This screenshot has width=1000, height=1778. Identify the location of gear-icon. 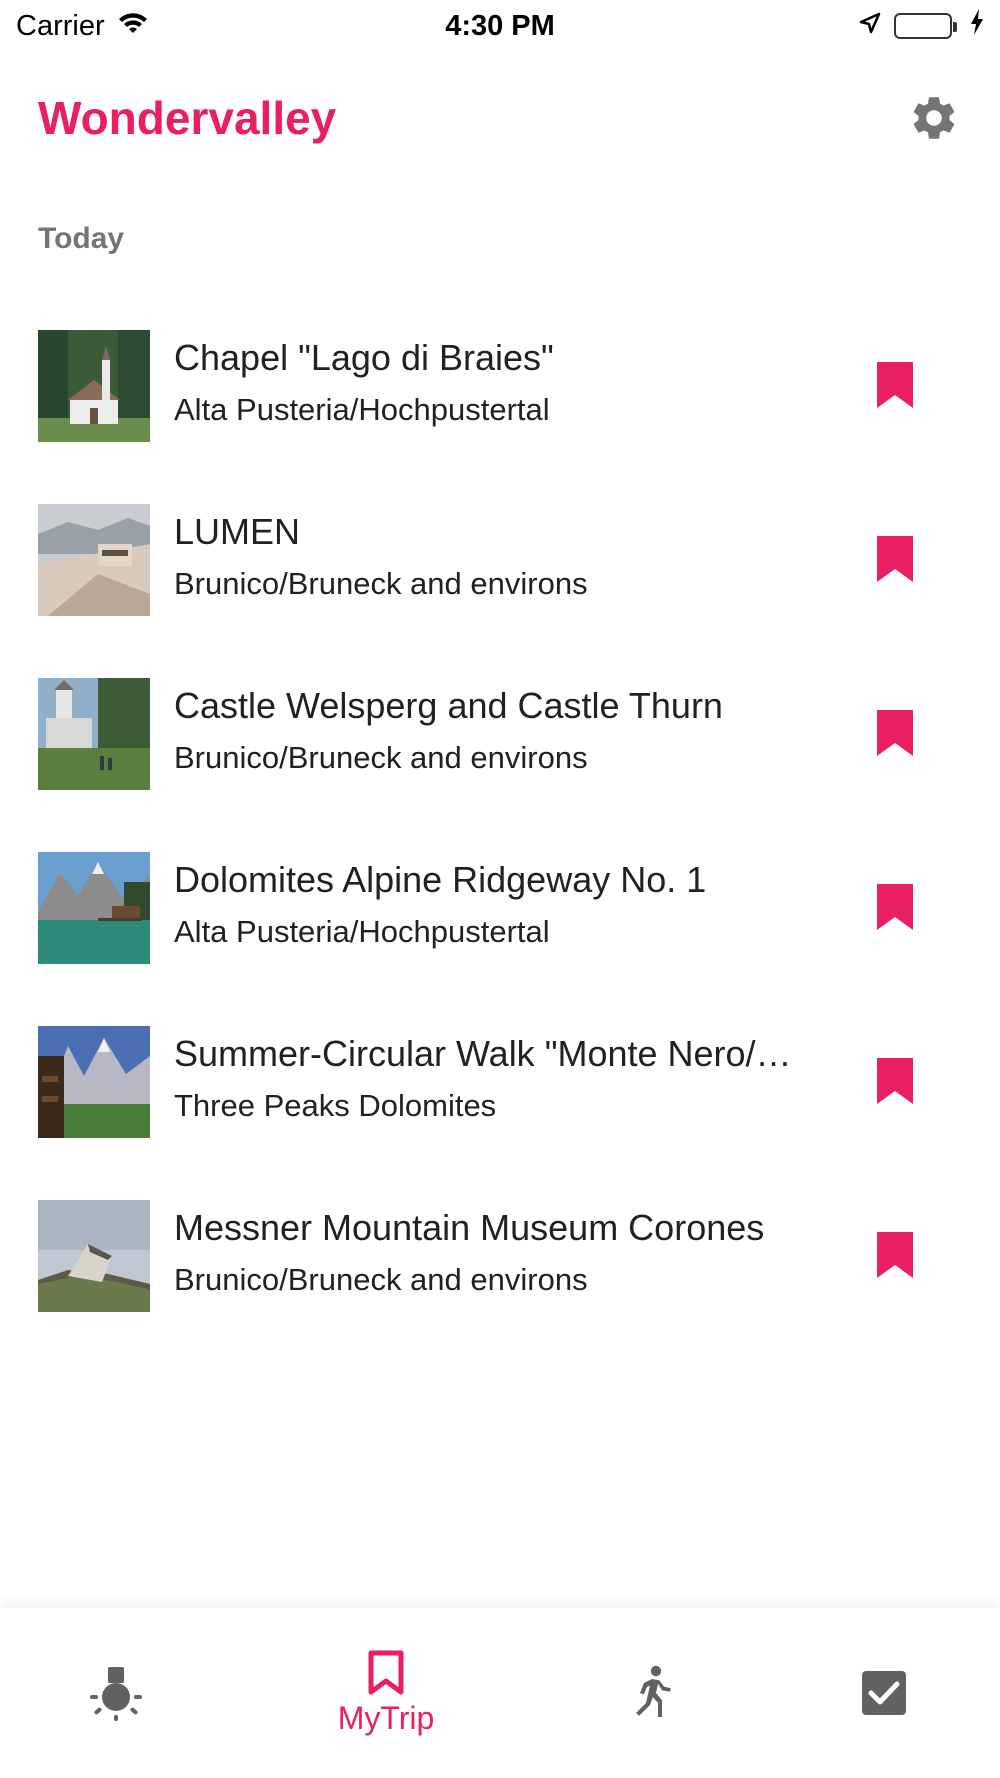
(934, 118).